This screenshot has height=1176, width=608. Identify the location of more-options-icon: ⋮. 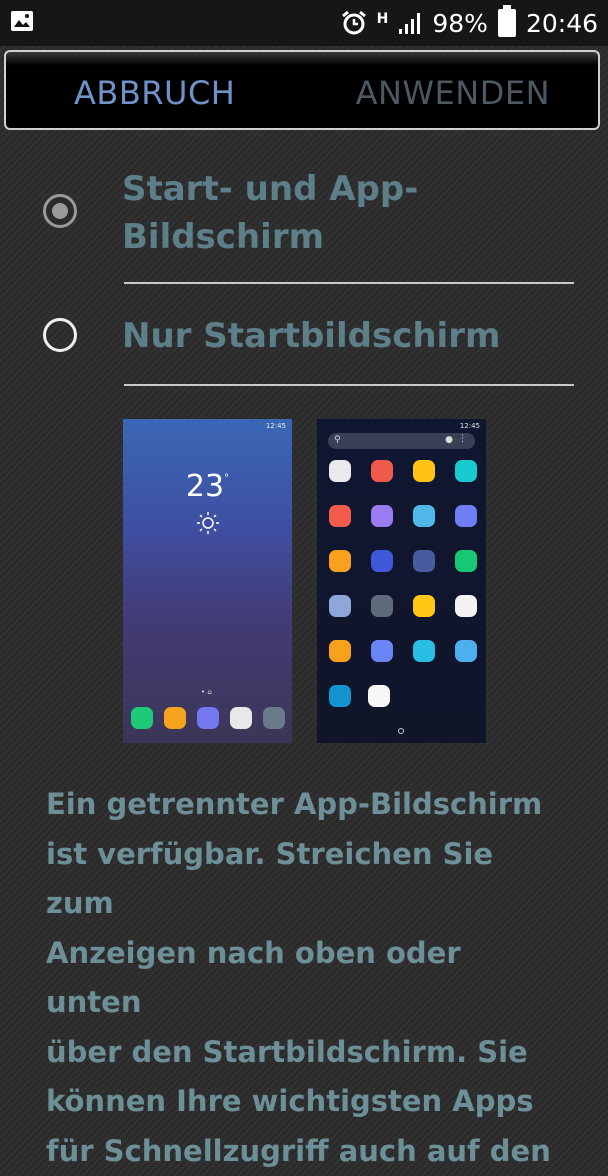
(462, 439).